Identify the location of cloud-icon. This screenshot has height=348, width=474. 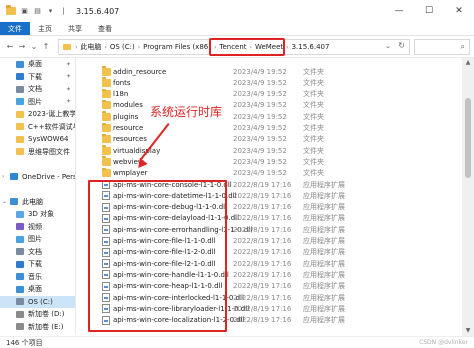
(14, 177).